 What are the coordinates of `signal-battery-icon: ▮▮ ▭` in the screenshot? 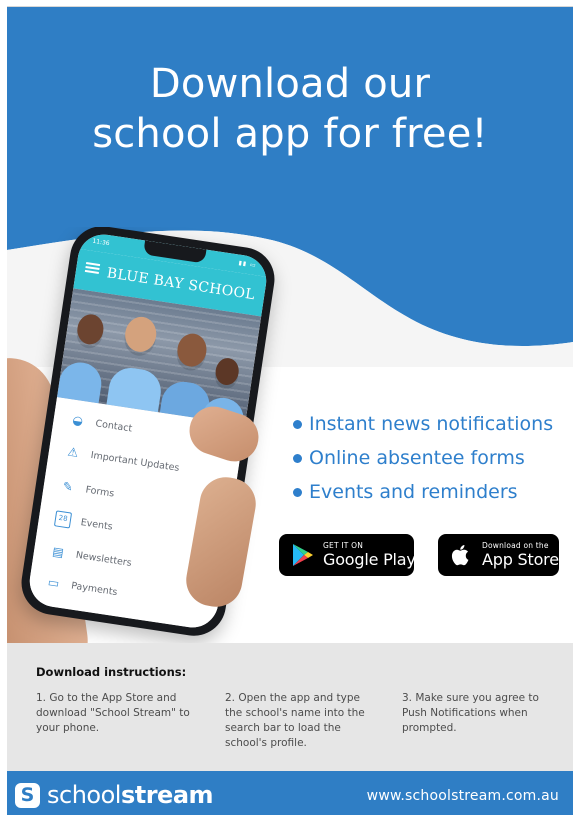 It's located at (248, 264).